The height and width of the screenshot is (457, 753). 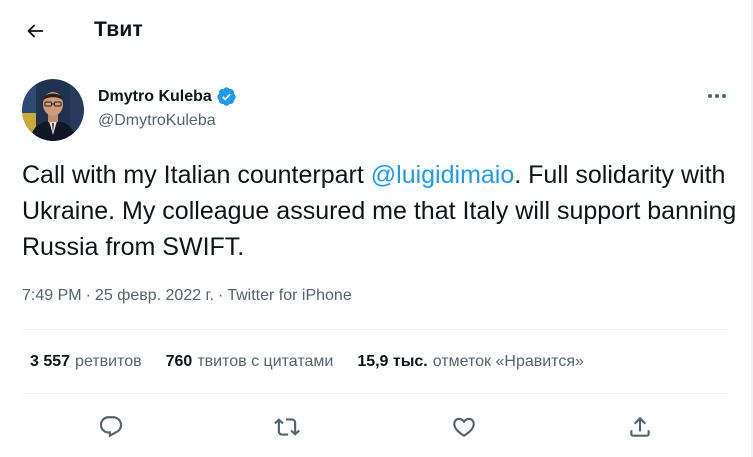 What do you see at coordinates (155, 97) in the screenshot?
I see `author-name: Dmytro Kuleba` at bounding box center [155, 97].